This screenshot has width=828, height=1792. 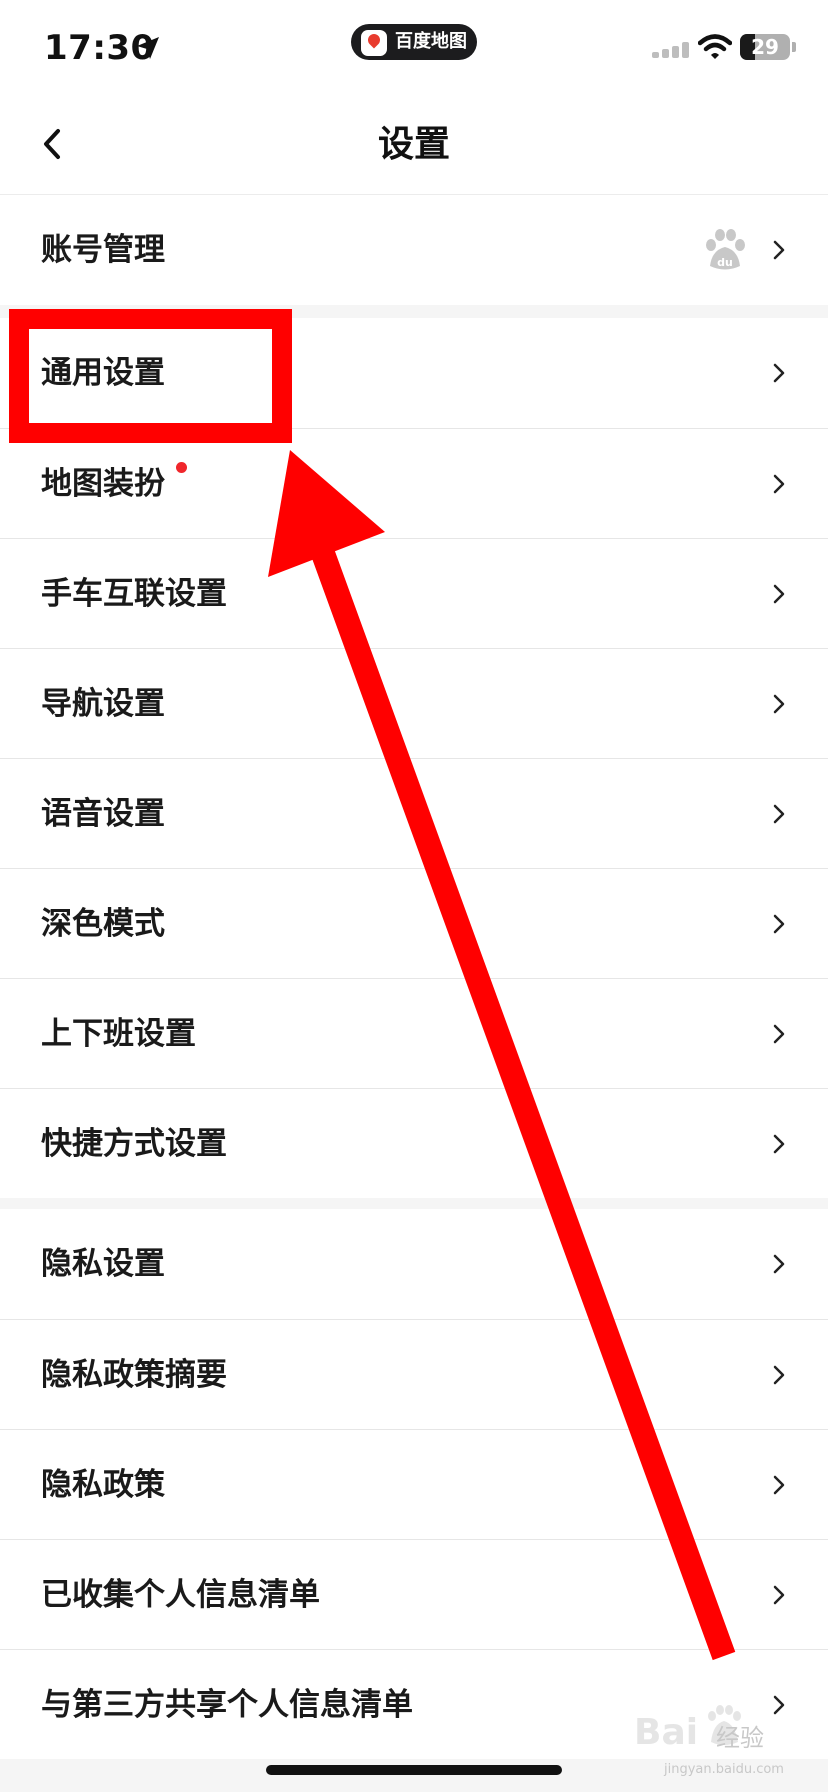 What do you see at coordinates (103, 924) in the screenshot?
I see `row-label: 深色模式` at bounding box center [103, 924].